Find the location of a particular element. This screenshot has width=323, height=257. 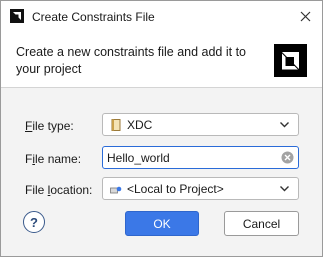

file-name-field is located at coordinates (200, 157).